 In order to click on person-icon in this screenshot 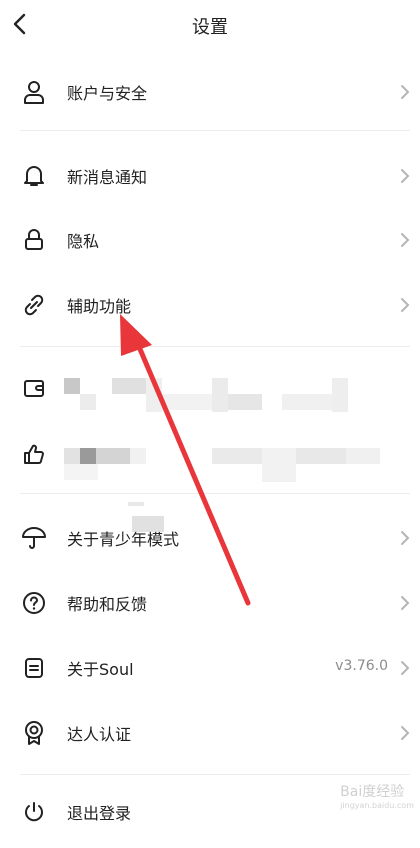, I will do `click(34, 92)`.